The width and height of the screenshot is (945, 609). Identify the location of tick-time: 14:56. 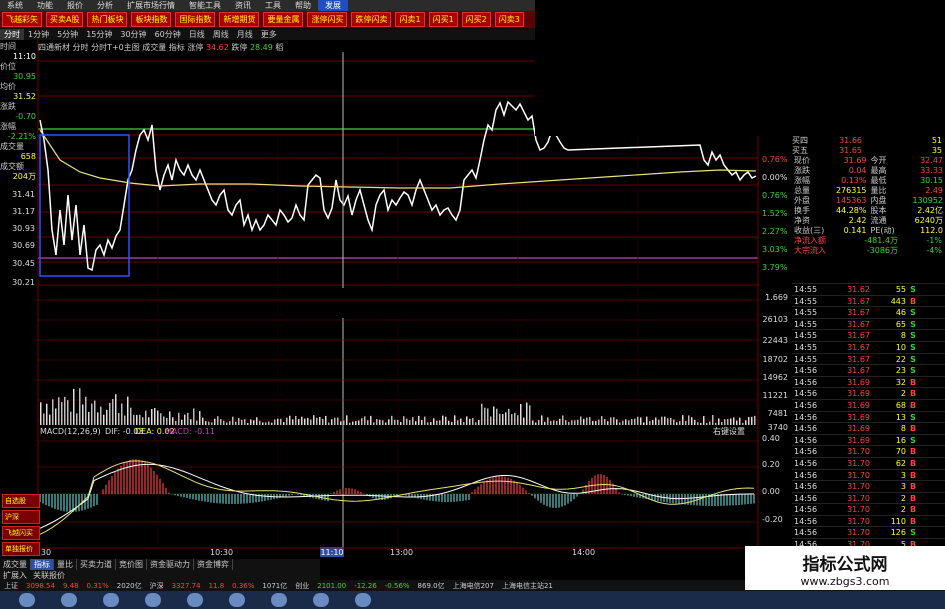
(806, 452).